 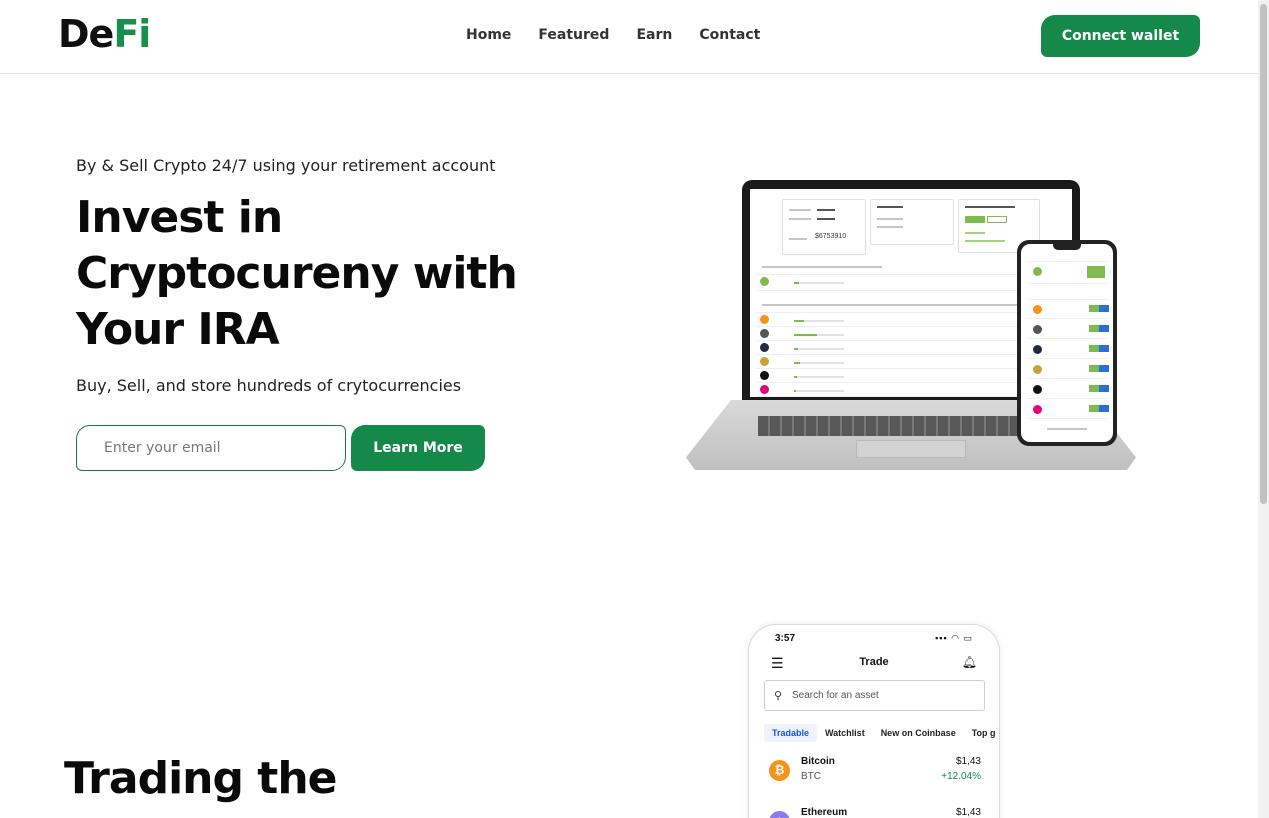 What do you see at coordinates (418, 448) in the screenshot?
I see `learn-more-button: Learn More` at bounding box center [418, 448].